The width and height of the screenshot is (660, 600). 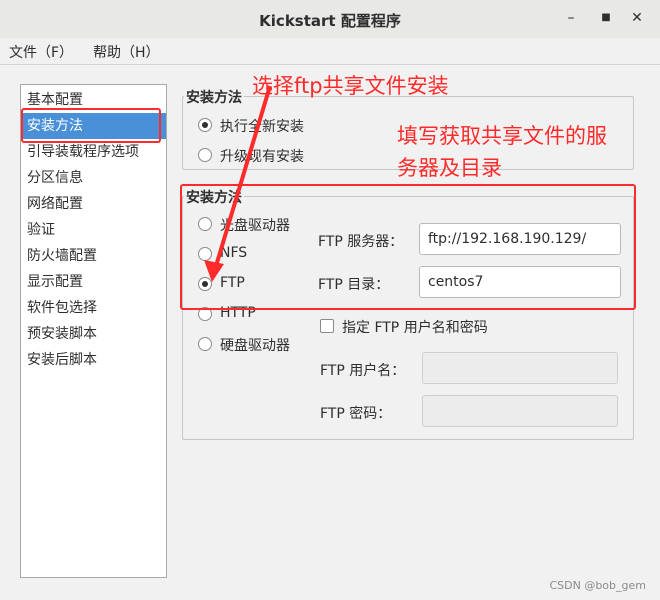 I want to click on annotation-arrow-head, so click(x=214, y=271).